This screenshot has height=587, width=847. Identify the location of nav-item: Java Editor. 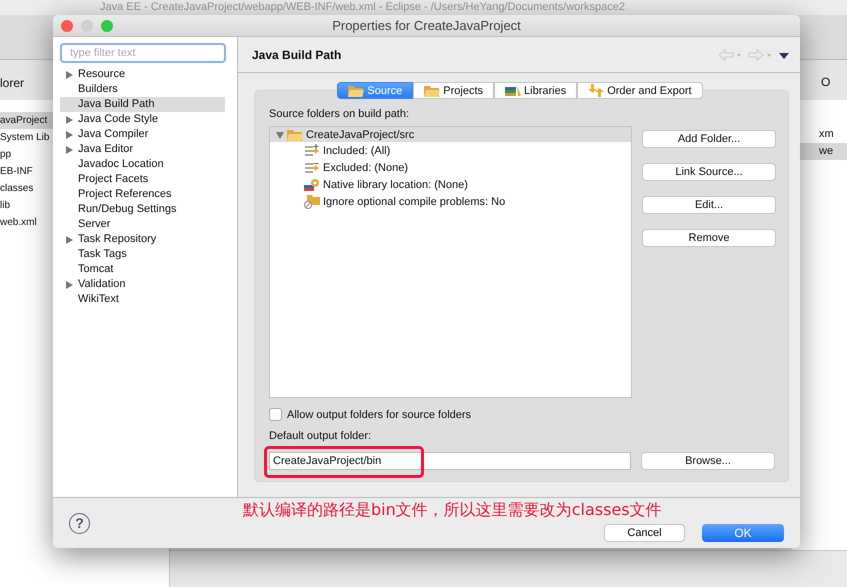
(142, 149).